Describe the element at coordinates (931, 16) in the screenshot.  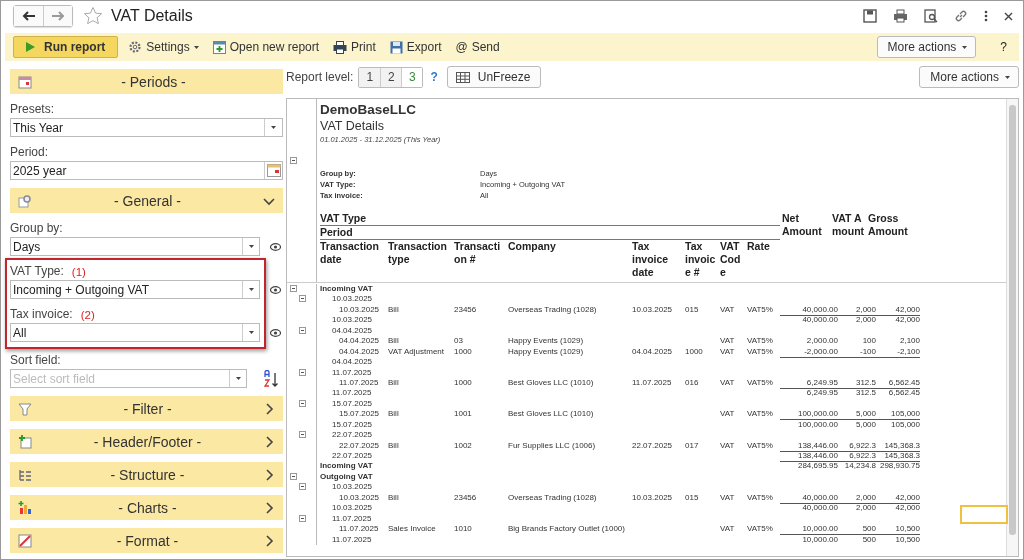
I see `preview-icon` at that location.